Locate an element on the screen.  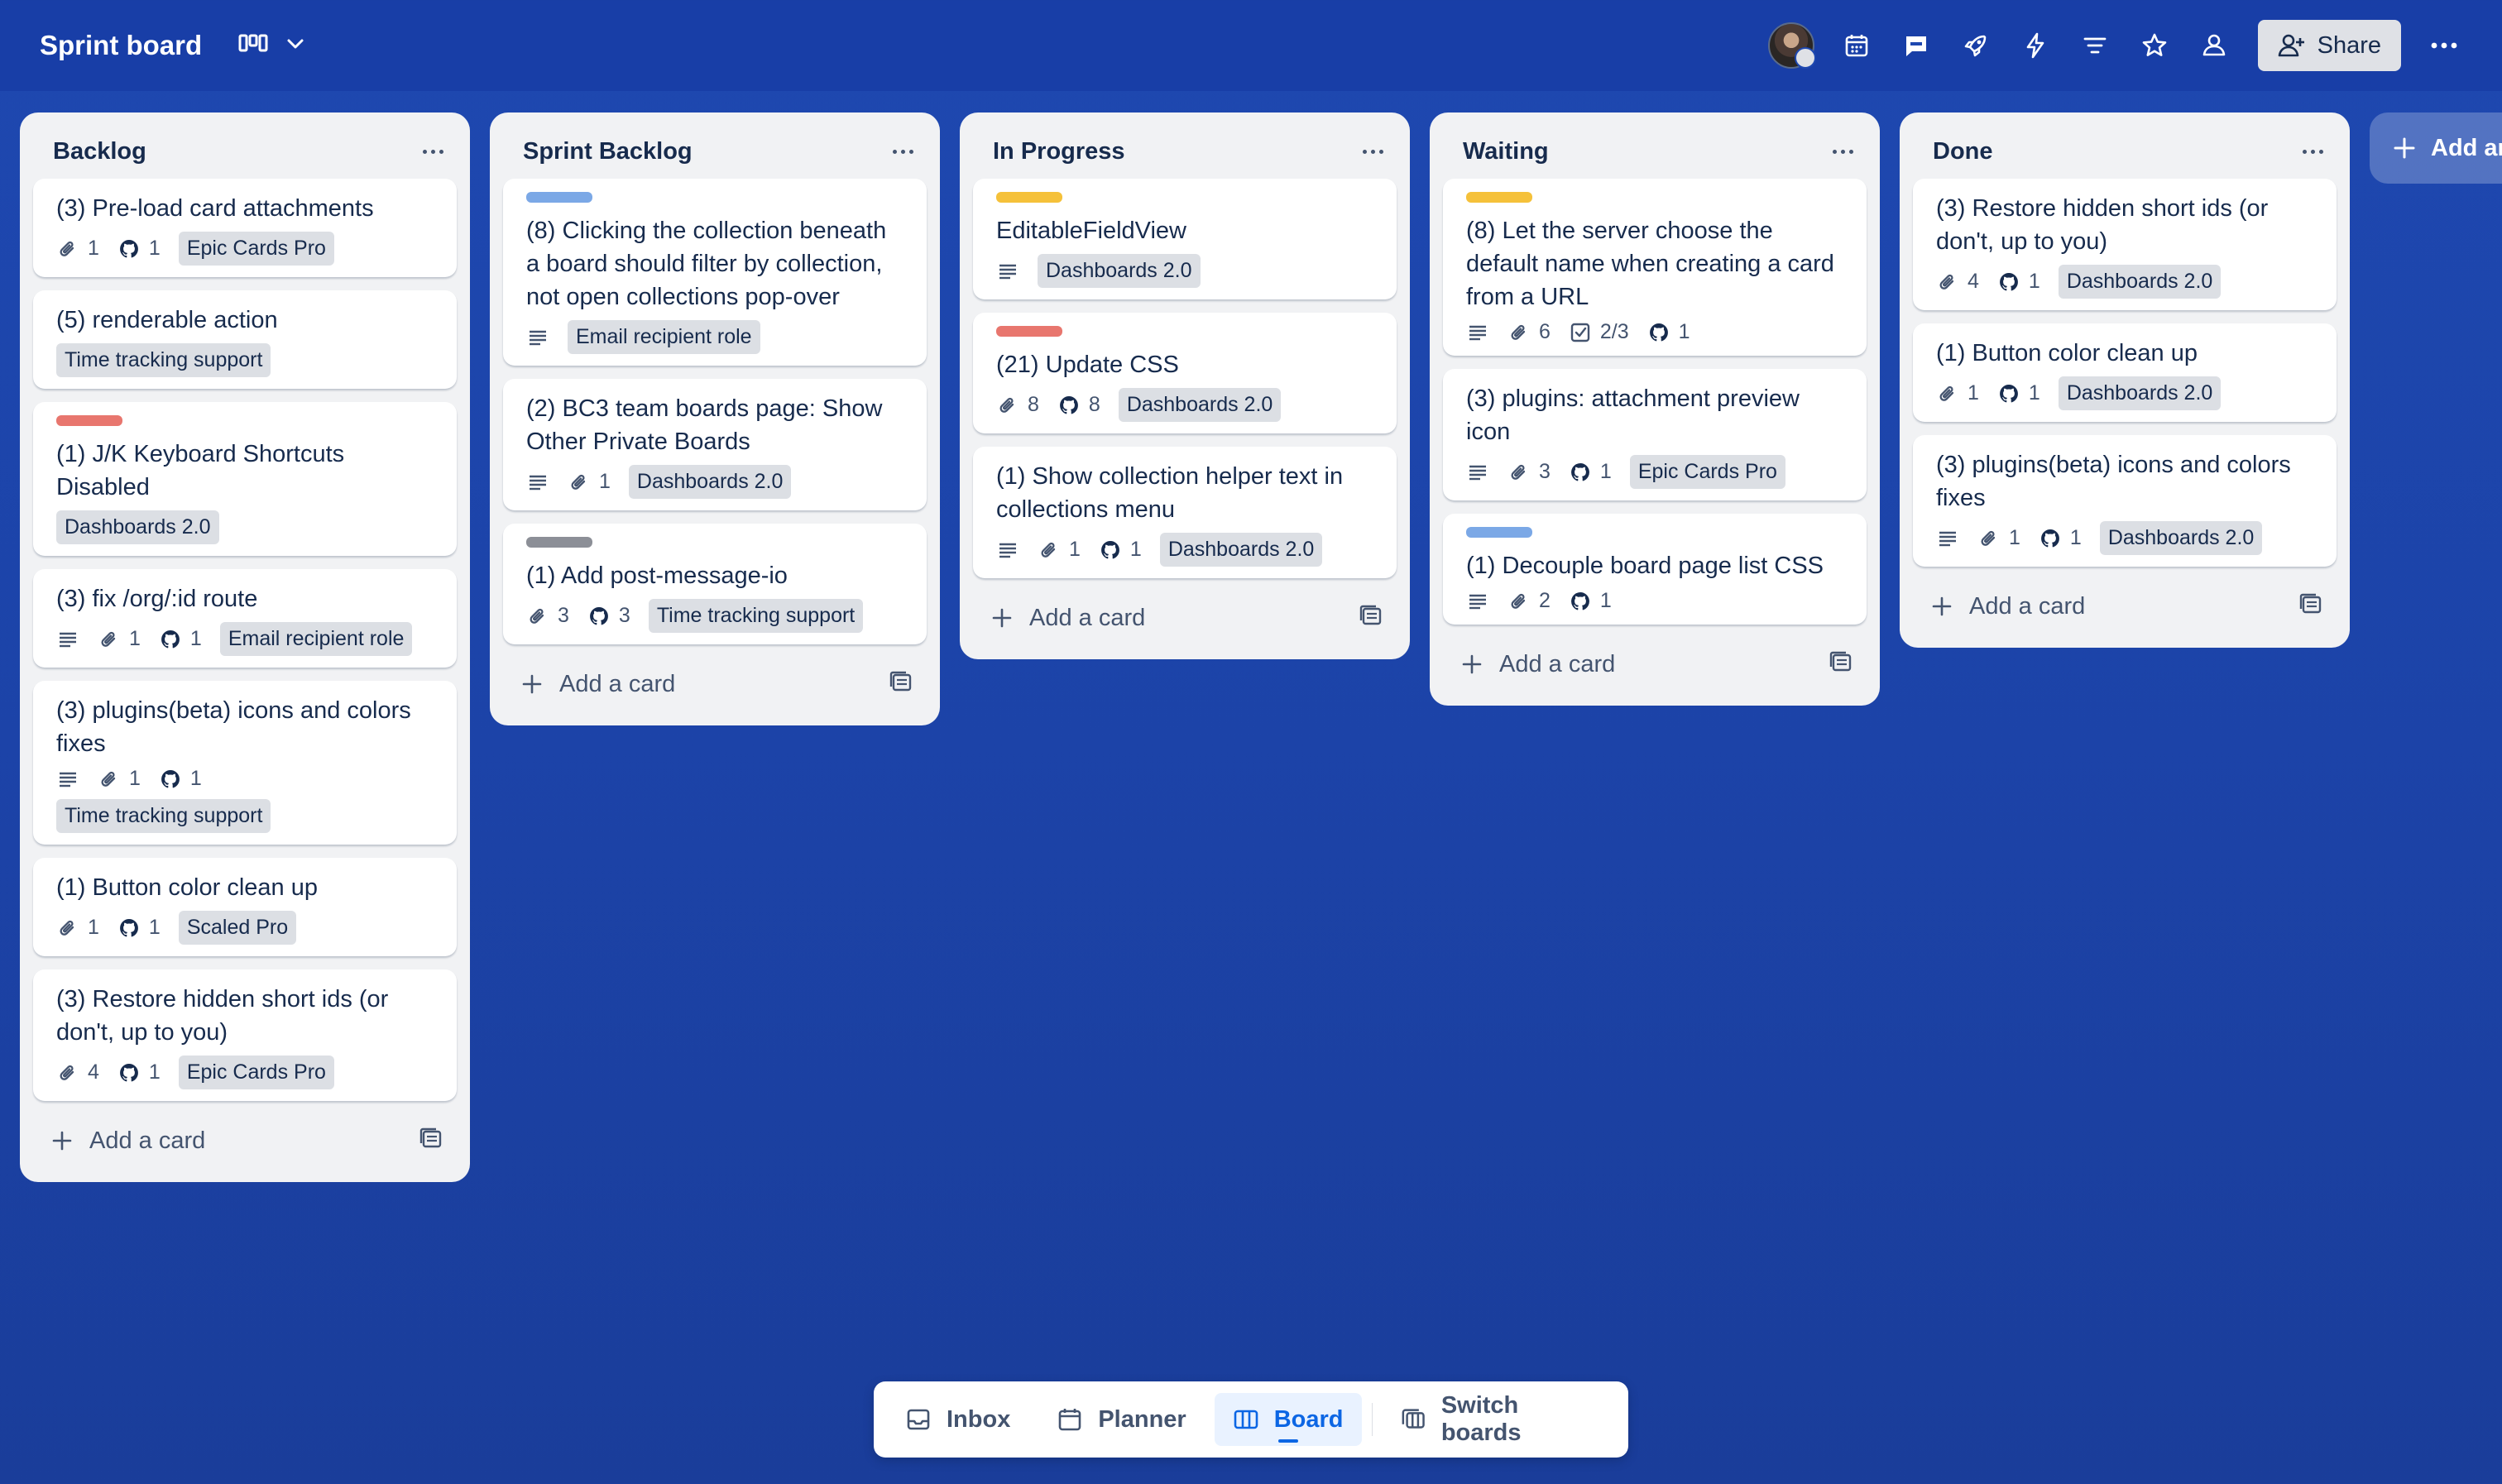
attachment-badge: 1 is located at coordinates (77, 928).